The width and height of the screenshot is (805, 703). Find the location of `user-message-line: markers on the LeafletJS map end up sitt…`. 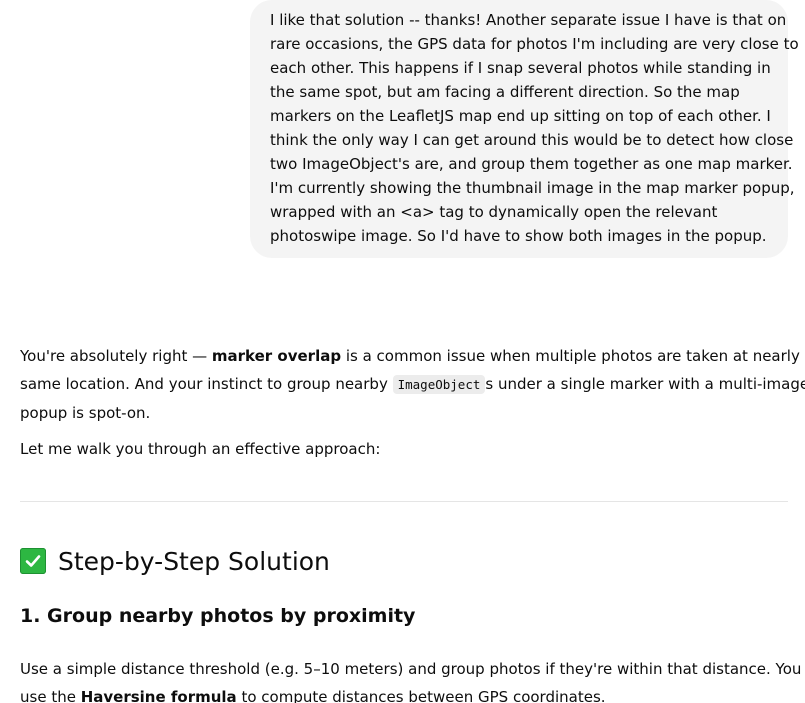

user-message-line: markers on the LeafletJS map end up sitt… is located at coordinates (520, 116).